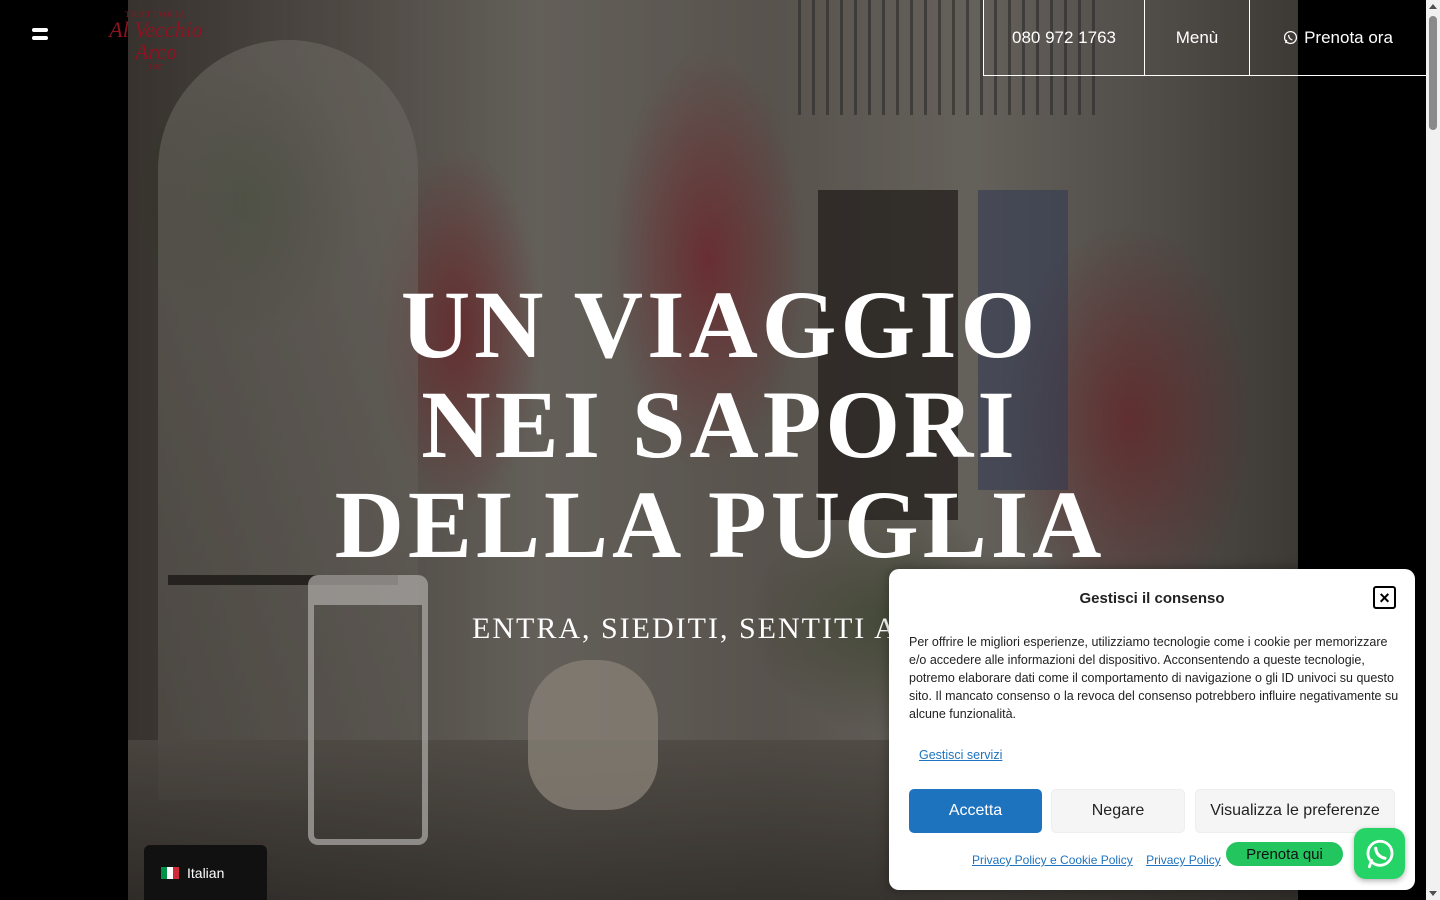  What do you see at coordinates (1152, 598) in the screenshot?
I see `consent-title: Gestisci il consenso` at bounding box center [1152, 598].